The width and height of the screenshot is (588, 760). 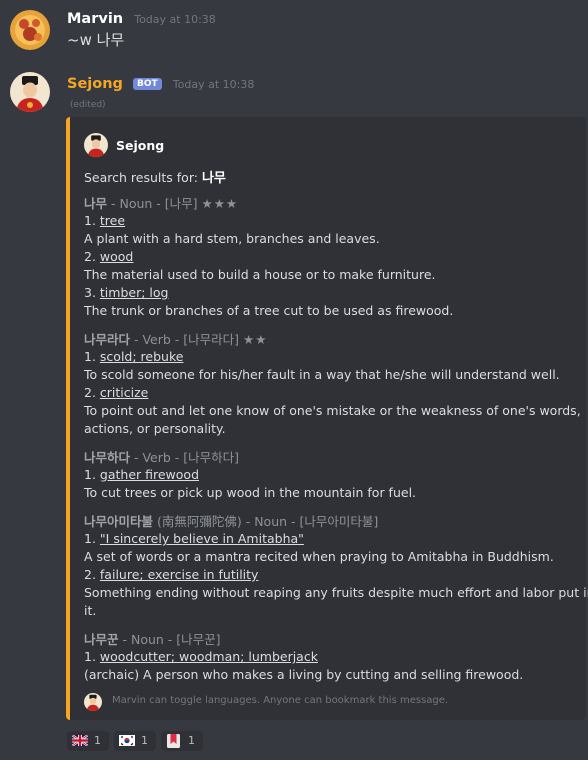 I want to click on entry-word: 나무라다, so click(x=107, y=339).